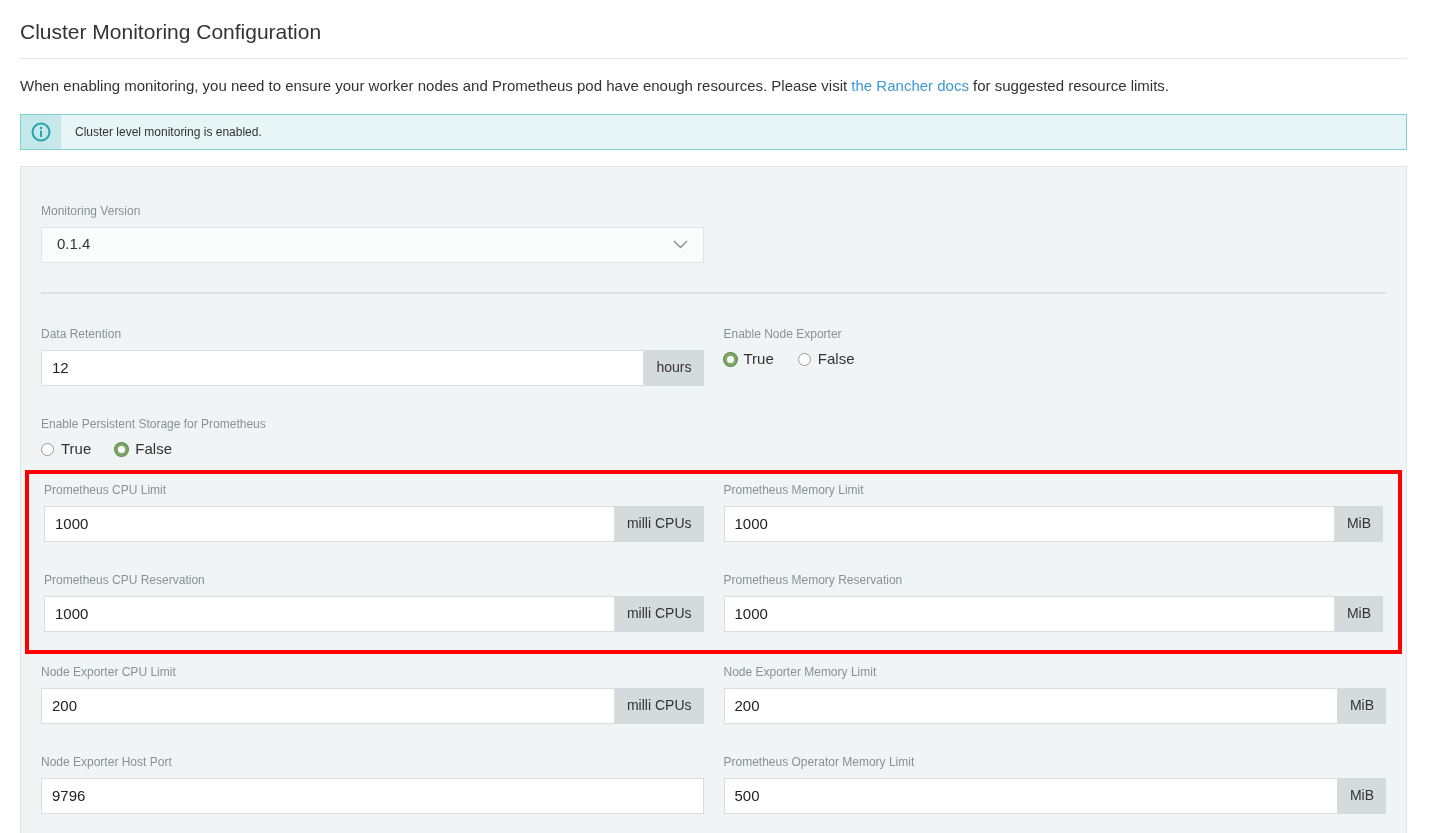 This screenshot has width=1432, height=833. Describe the element at coordinates (82, 333) in the screenshot. I see `field-label: Data Retention` at that location.